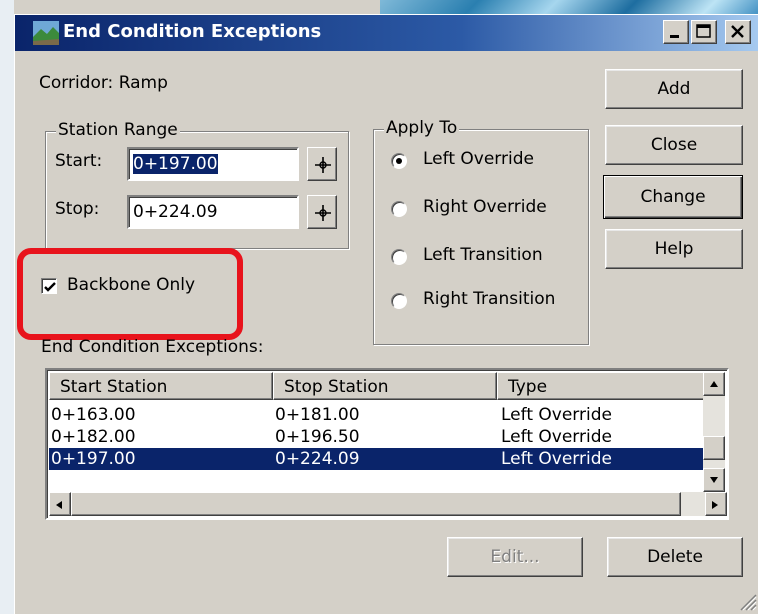 The height and width of the screenshot is (614, 758). Describe the element at coordinates (674, 249) in the screenshot. I see `help-button: Help` at that location.